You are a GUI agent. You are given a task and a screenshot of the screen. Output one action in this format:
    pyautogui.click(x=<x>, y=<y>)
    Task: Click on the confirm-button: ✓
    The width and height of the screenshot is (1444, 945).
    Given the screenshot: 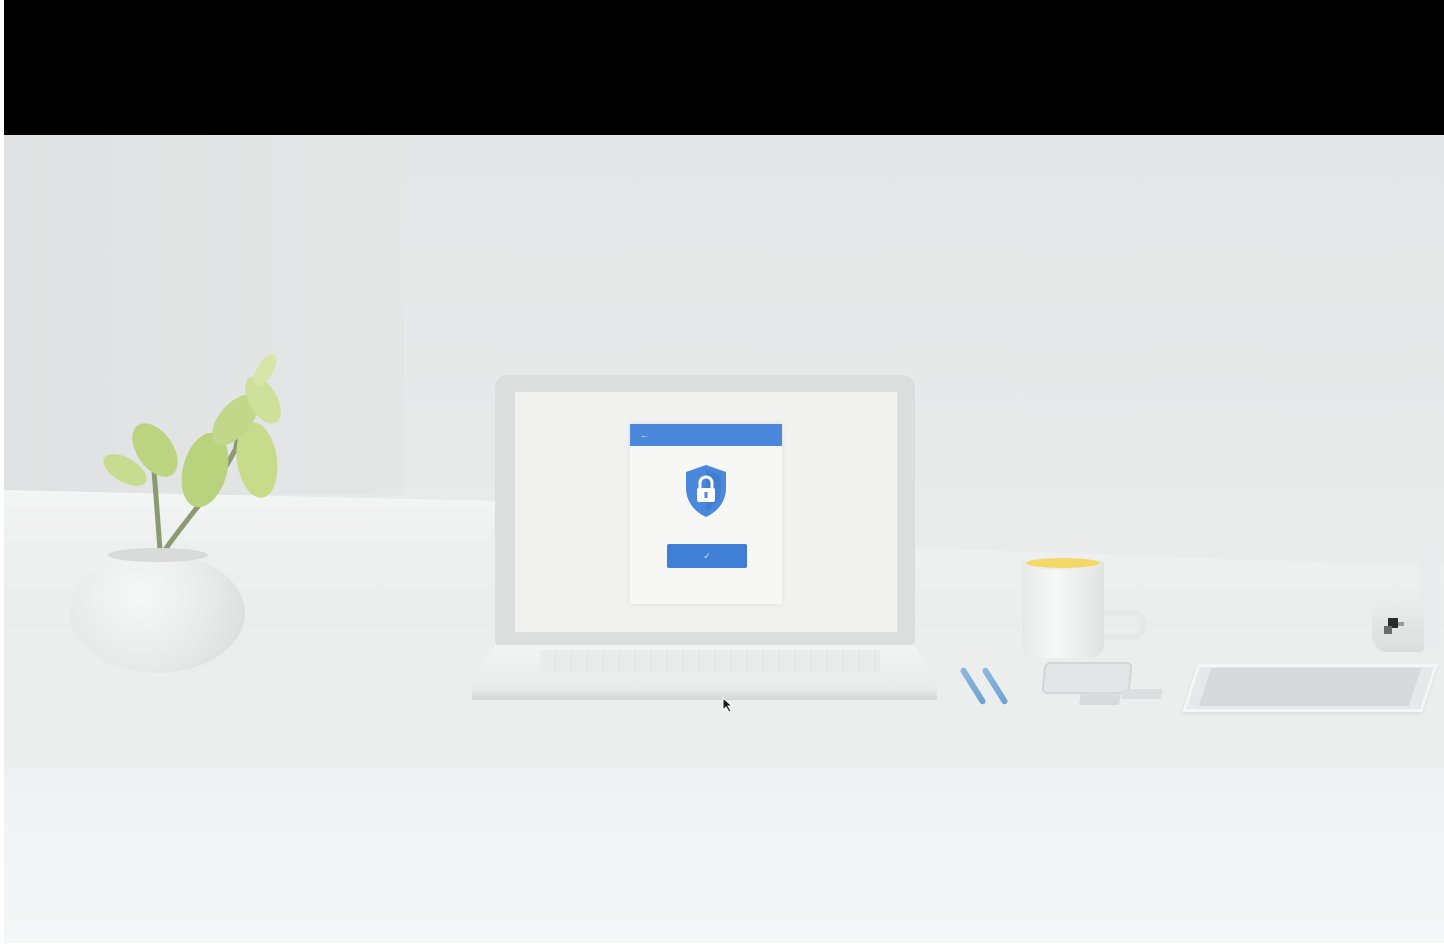 What is the action you would take?
    pyautogui.click(x=707, y=556)
    